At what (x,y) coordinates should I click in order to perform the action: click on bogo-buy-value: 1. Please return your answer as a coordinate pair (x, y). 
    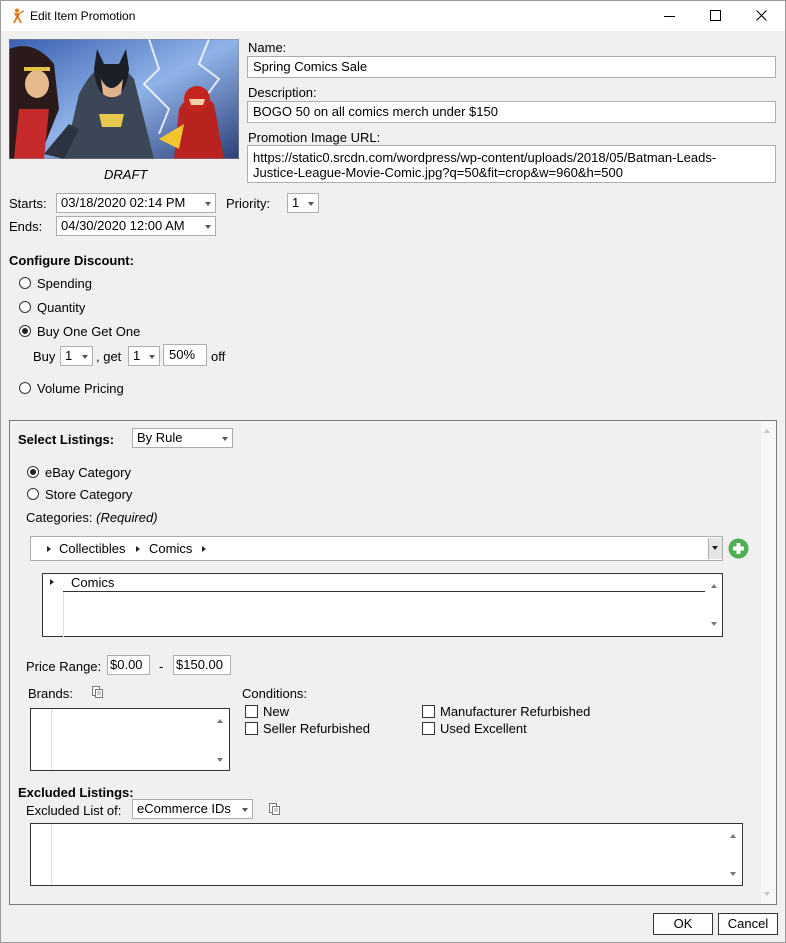
    Looking at the image, I should click on (69, 355).